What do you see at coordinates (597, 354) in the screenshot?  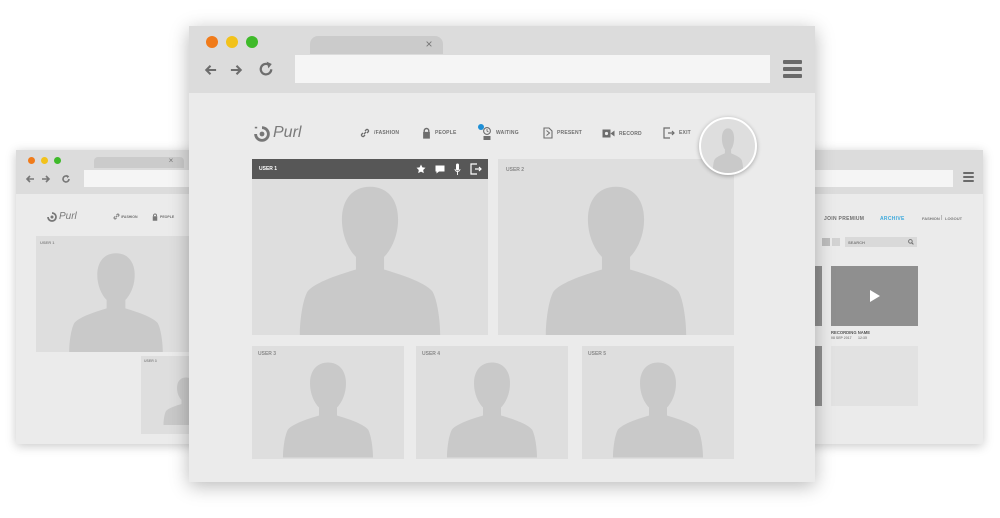 I see `tile-label-user5: USER 5` at bounding box center [597, 354].